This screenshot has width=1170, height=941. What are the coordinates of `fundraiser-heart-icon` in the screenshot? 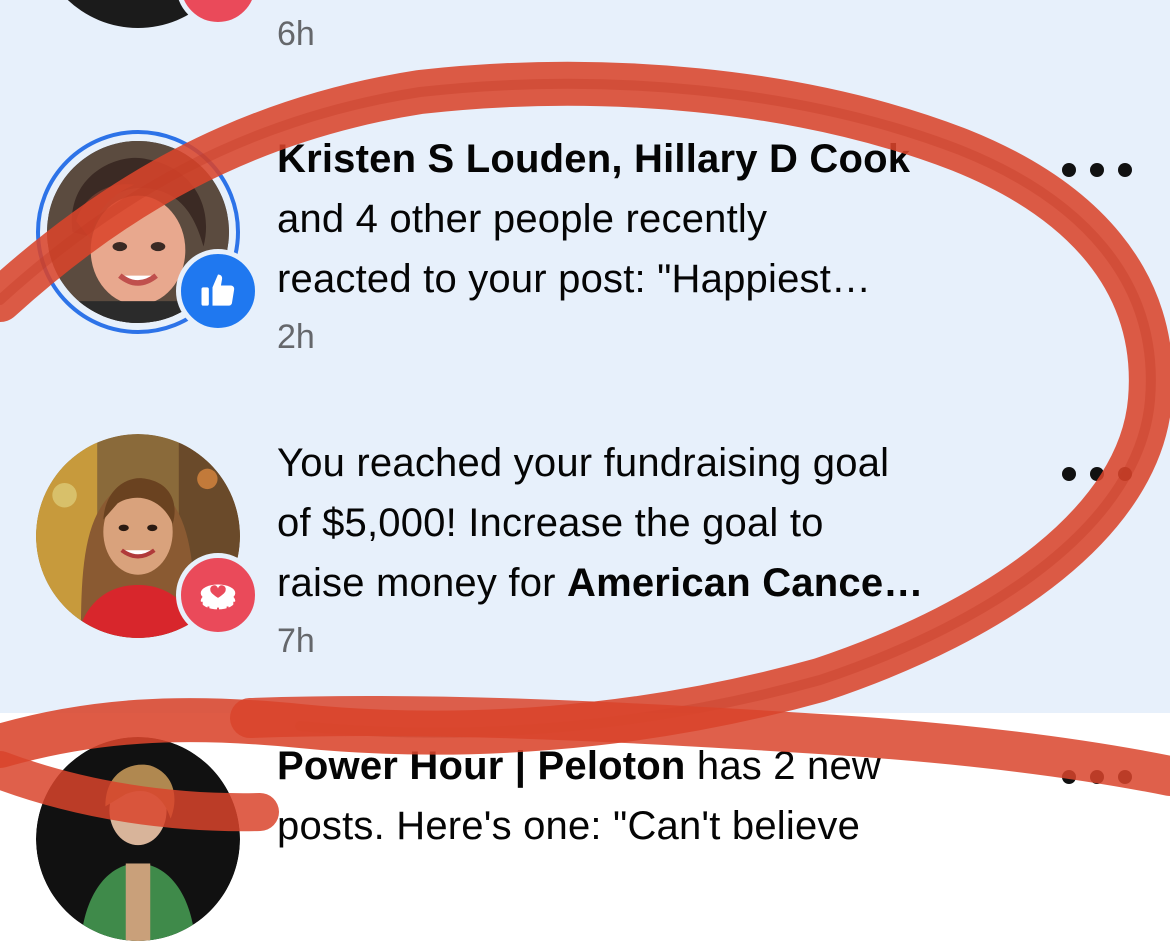 It's located at (218, 597).